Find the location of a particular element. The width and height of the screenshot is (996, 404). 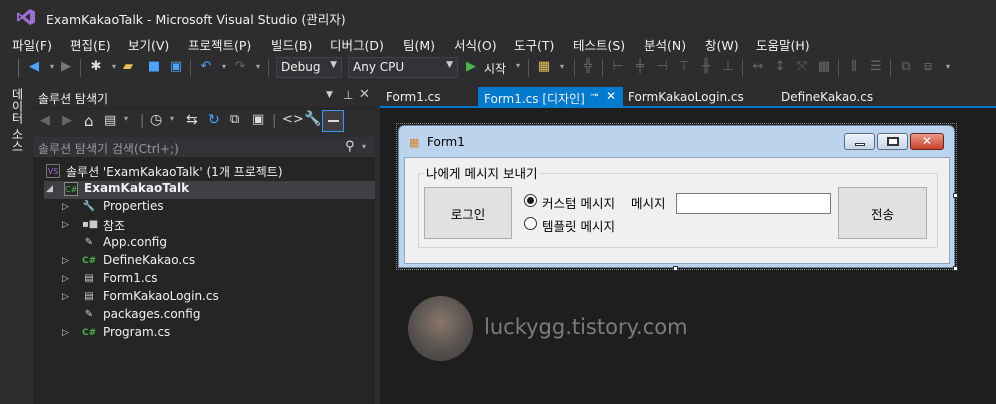

save-icon: ■ is located at coordinates (154, 67).